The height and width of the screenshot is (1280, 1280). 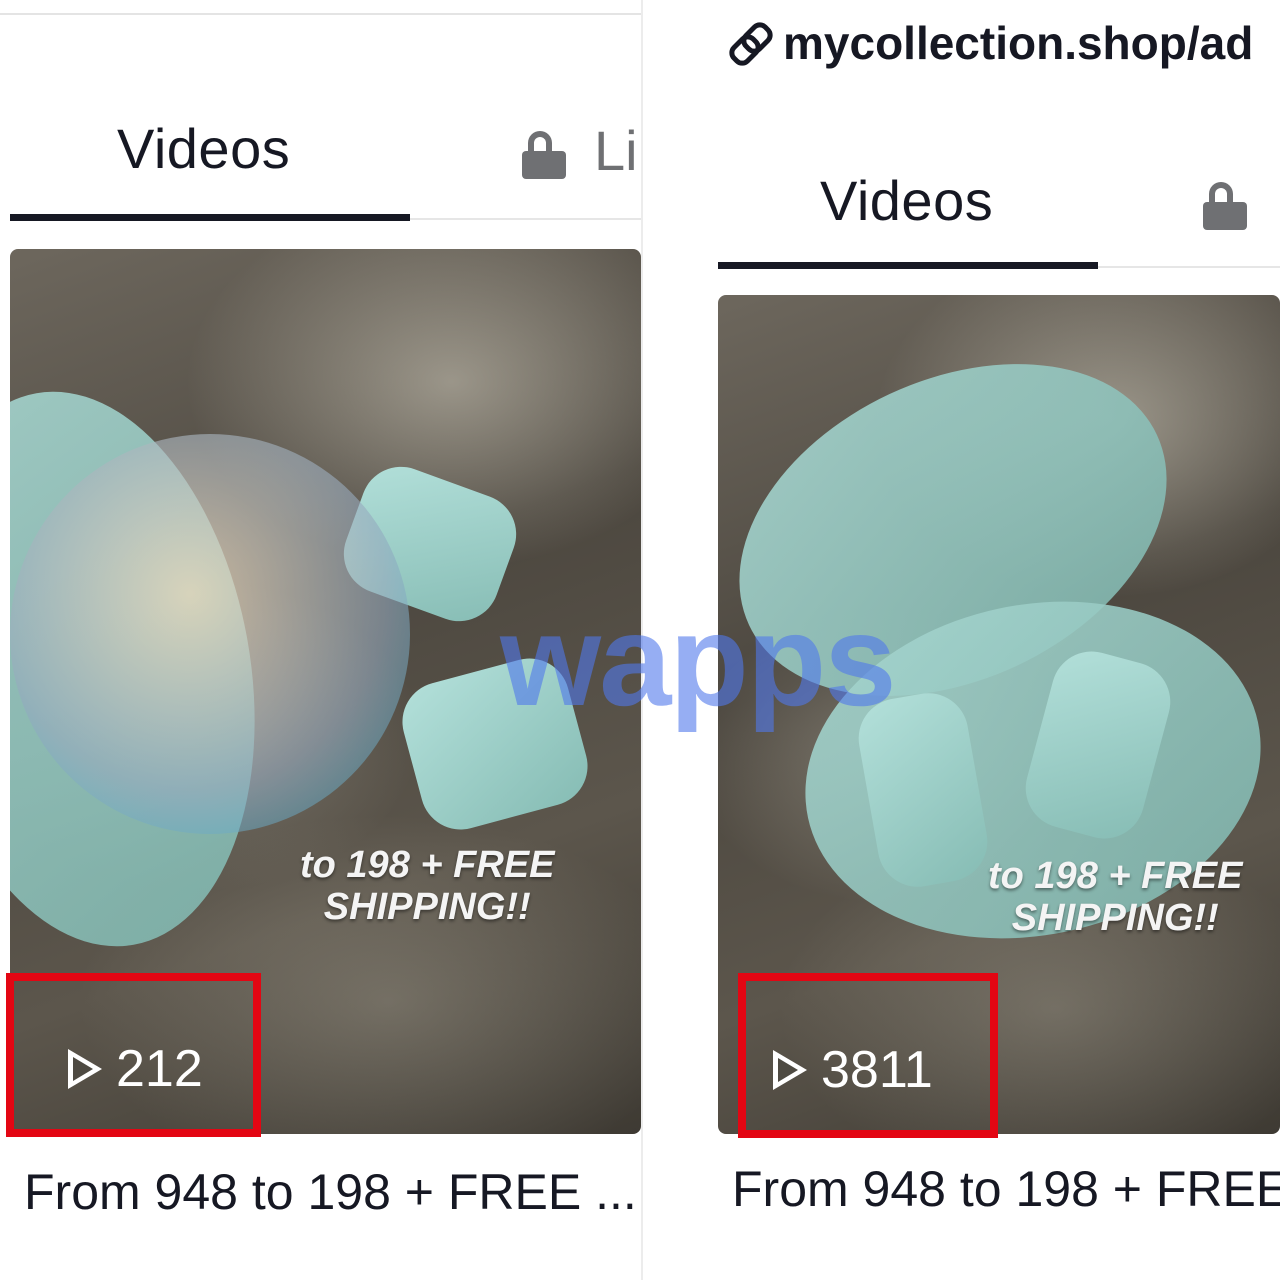 I want to click on link-icon, so click(x=751, y=44).